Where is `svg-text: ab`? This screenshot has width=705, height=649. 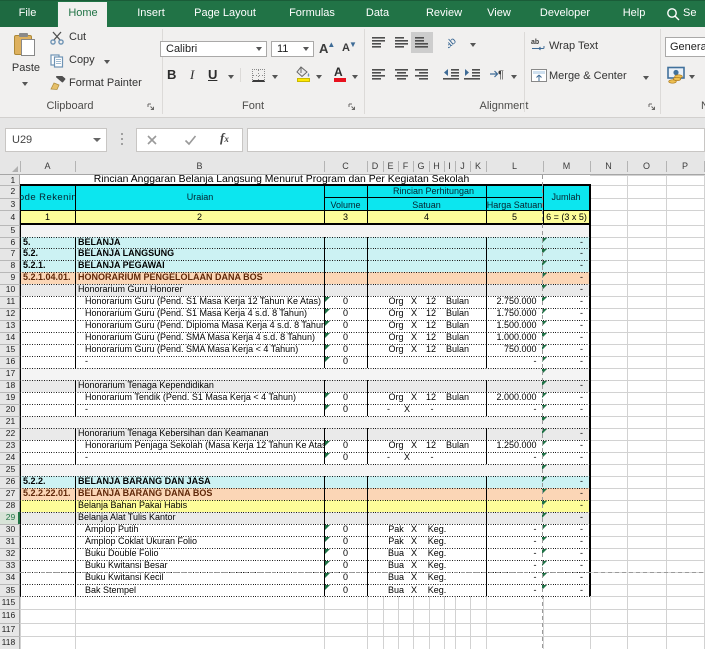 svg-text: ab is located at coordinates (535, 42).